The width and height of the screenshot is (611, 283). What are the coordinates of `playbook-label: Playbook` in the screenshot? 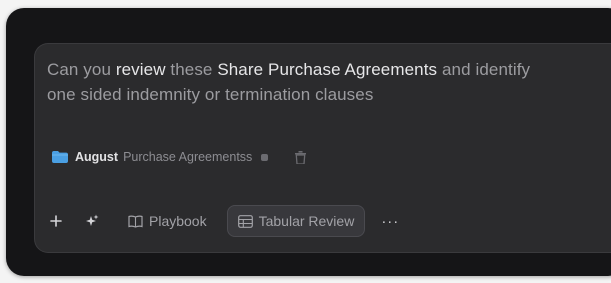 It's located at (178, 221).